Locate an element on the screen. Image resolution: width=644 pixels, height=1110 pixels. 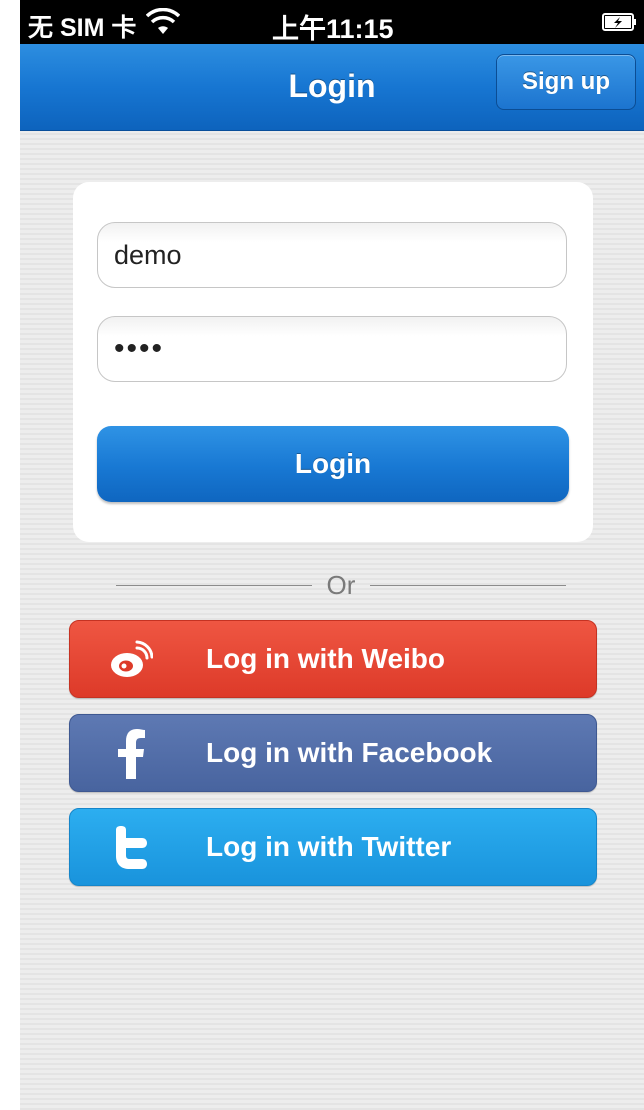
status-bar: 无 SIM 卡 上午11:15 is located at coordinates (332, 22).